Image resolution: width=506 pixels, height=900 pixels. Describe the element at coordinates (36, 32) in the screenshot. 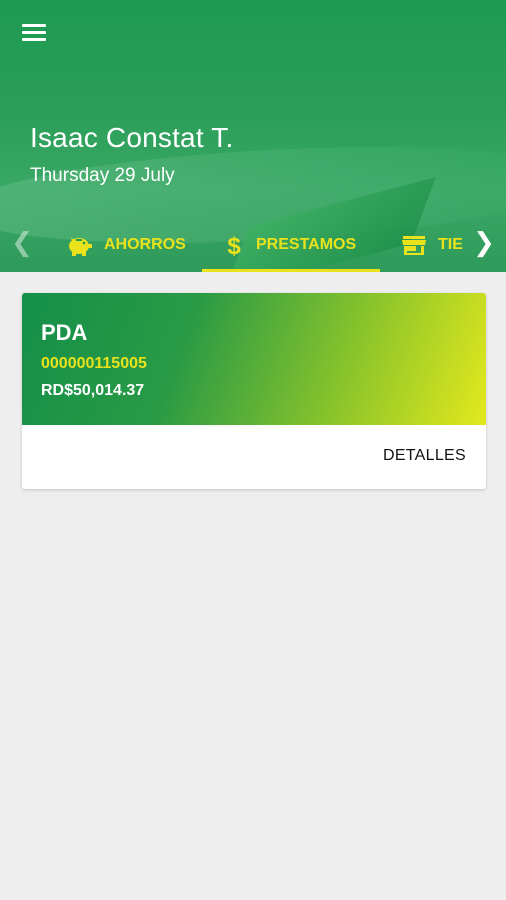

I see `hamburger-menu-icon` at that location.